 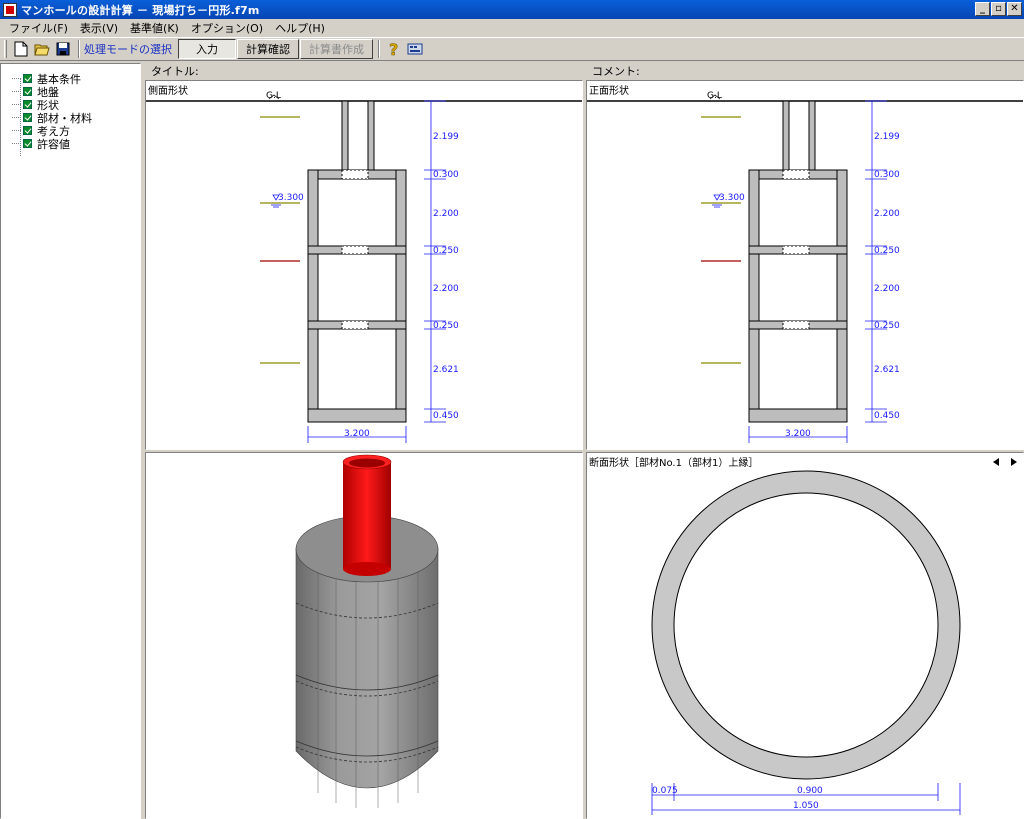 What do you see at coordinates (996, 462) in the screenshot?
I see `prev-section-icon` at bounding box center [996, 462].